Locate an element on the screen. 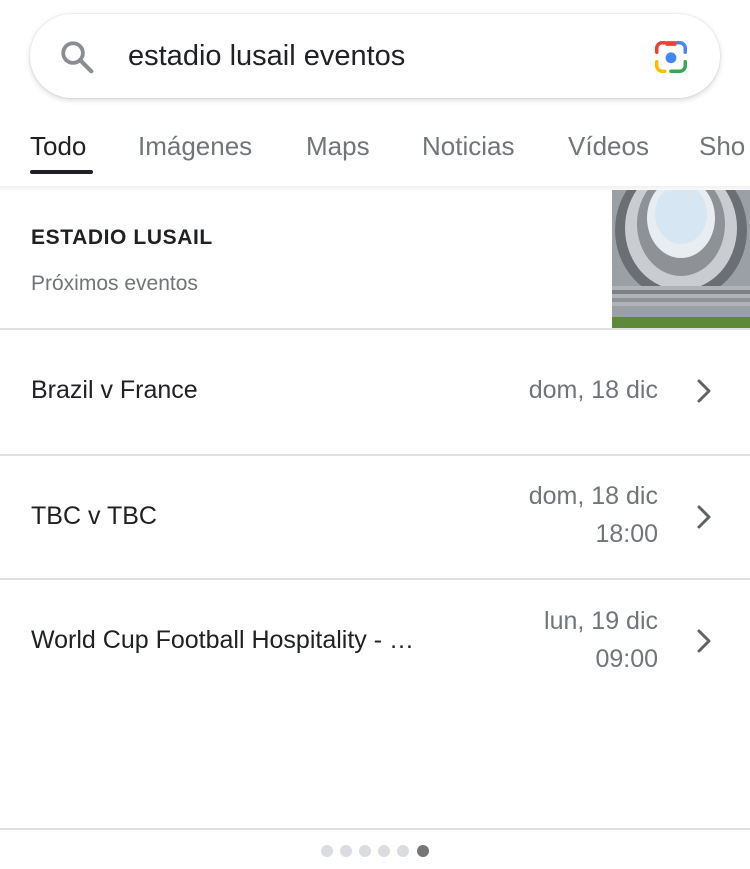 This screenshot has width=750, height=869. stadium-image is located at coordinates (681, 259).